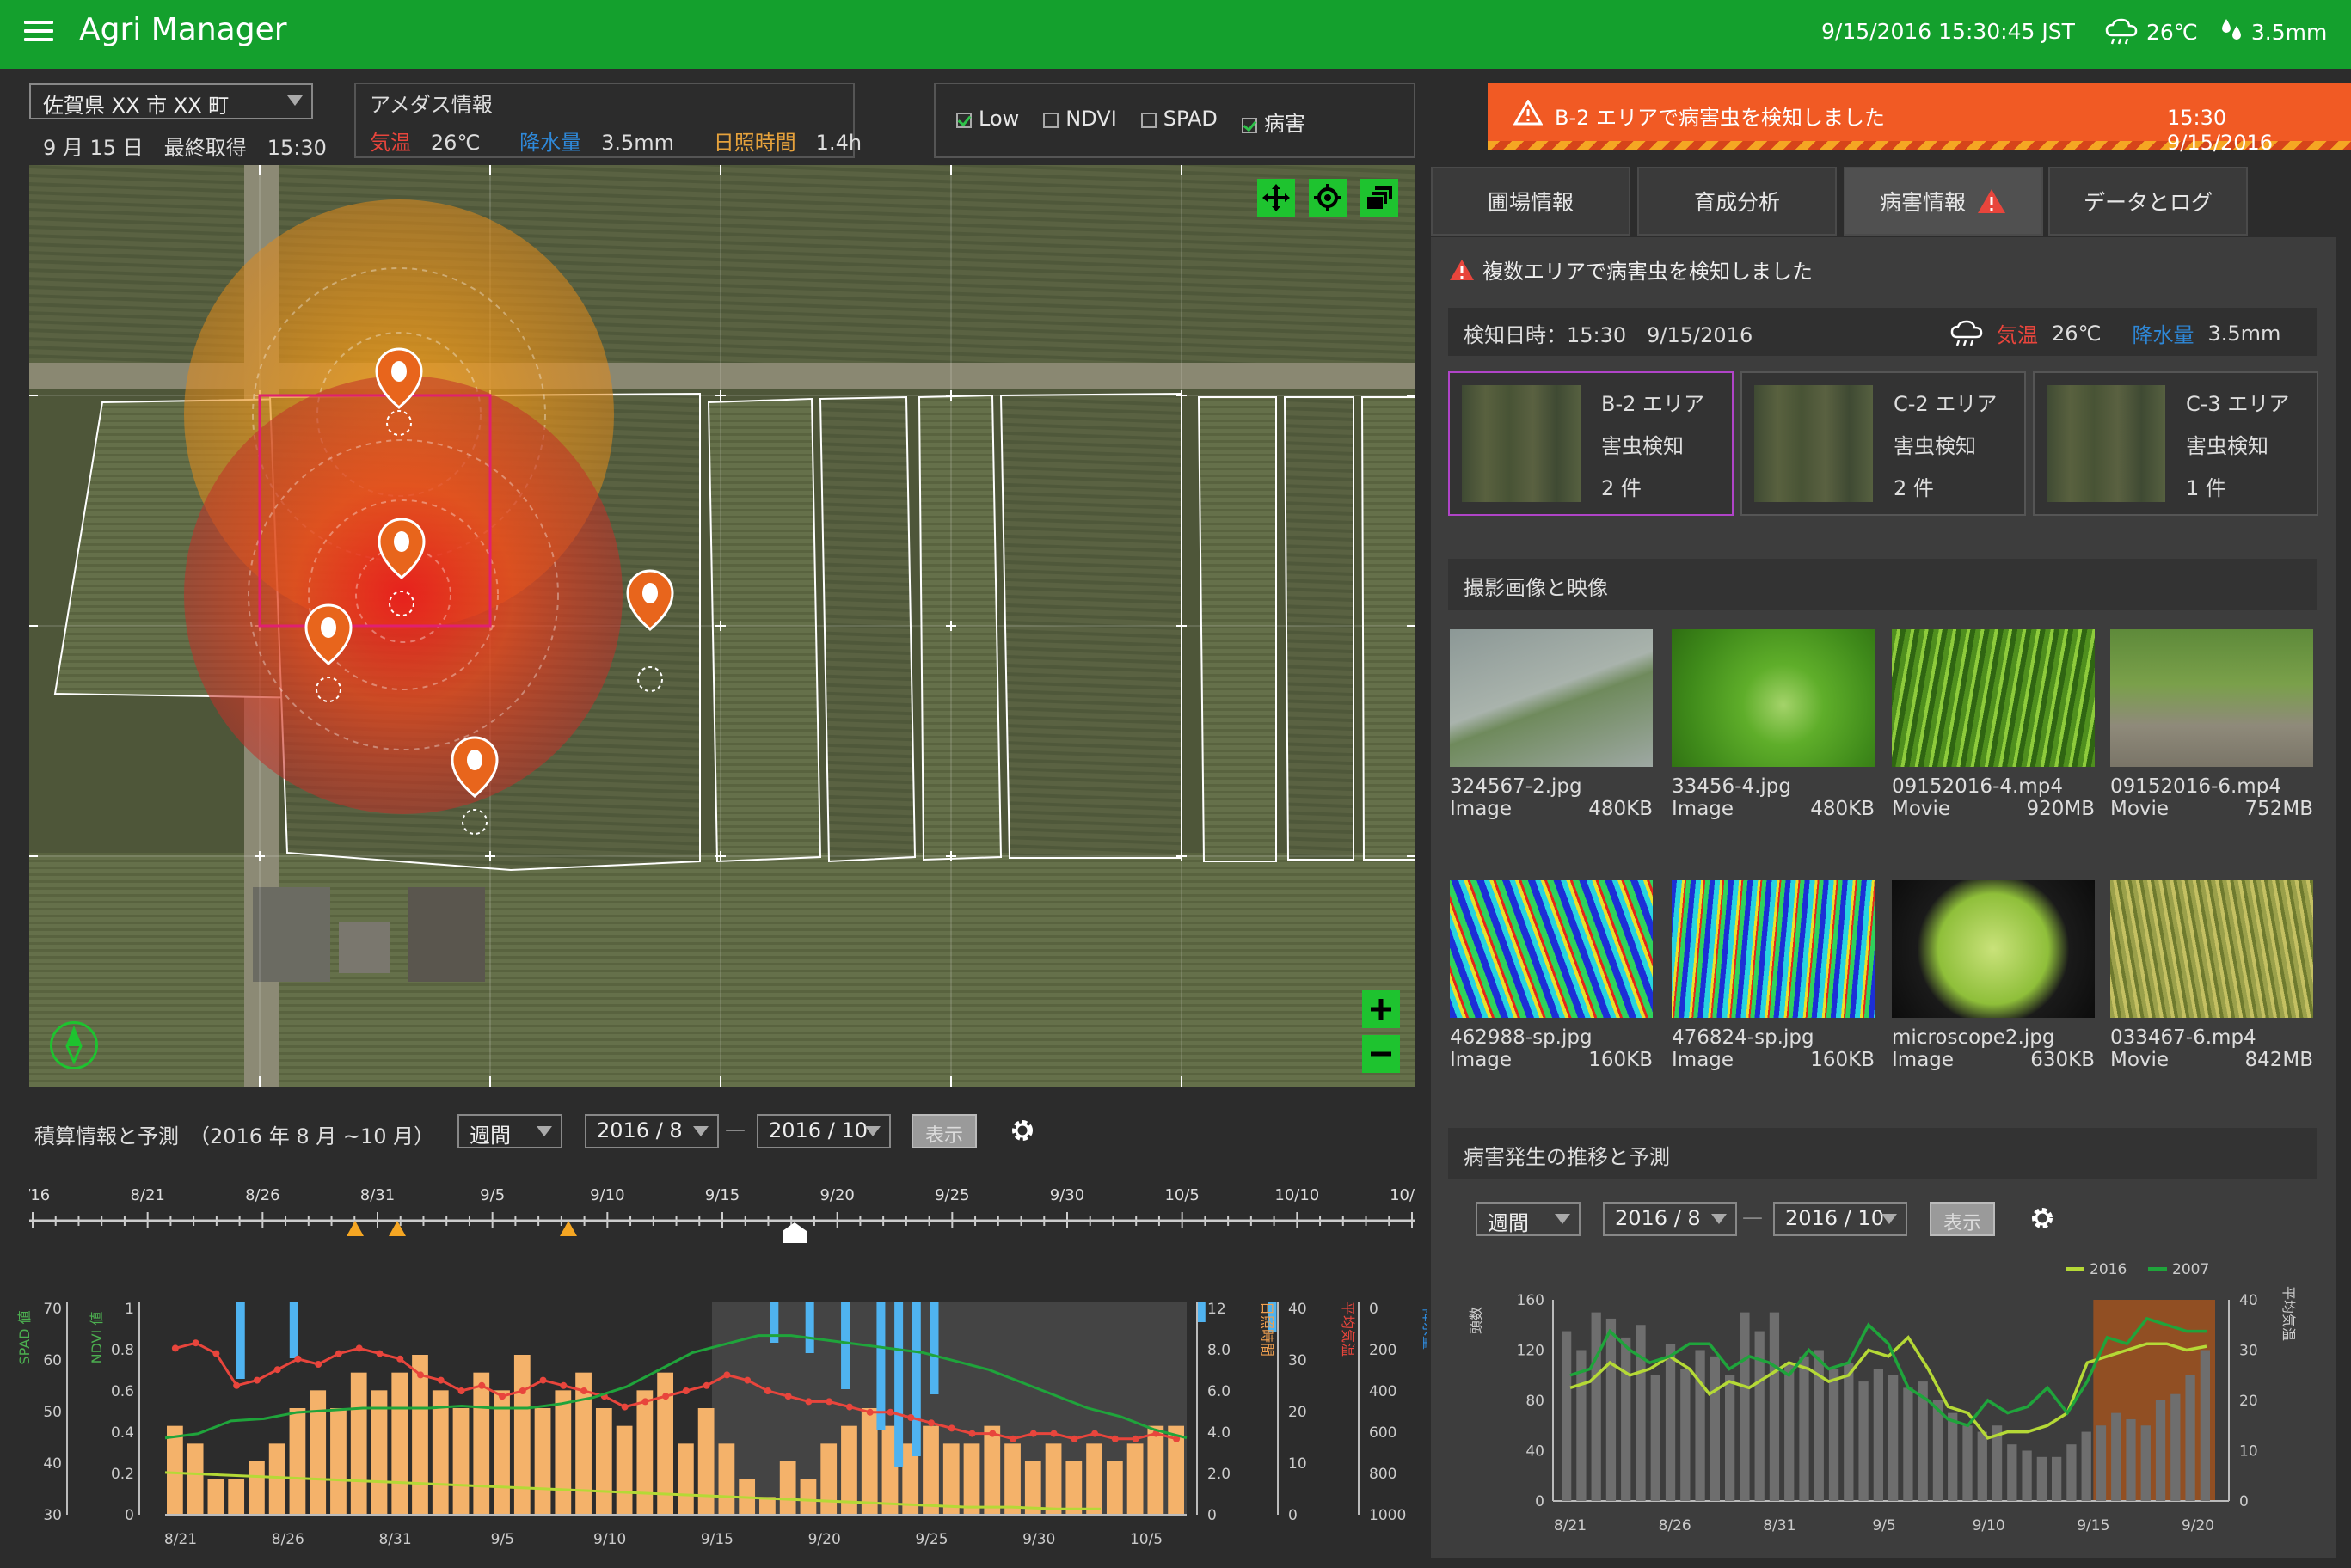 The image size is (2351, 1568). Describe the element at coordinates (1773, 949) in the screenshot. I see `media-thumbnail` at that location.